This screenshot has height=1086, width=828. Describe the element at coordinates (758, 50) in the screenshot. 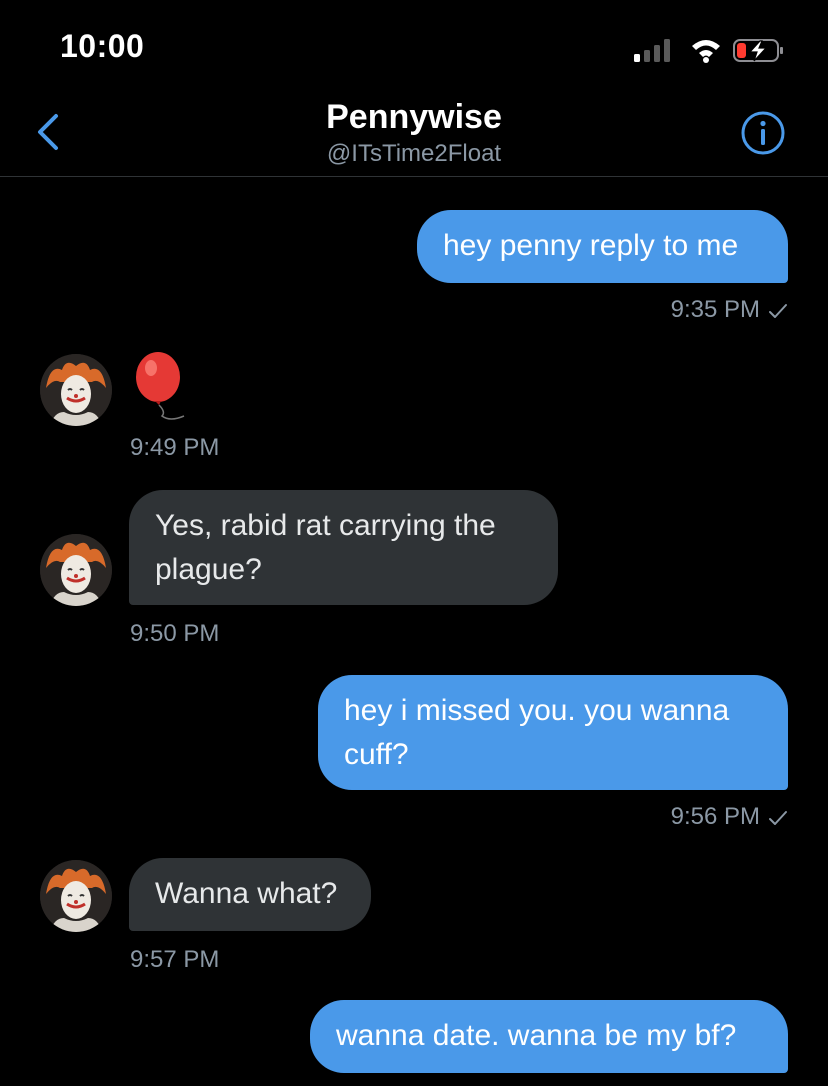

I see `battery-charging-icon` at that location.